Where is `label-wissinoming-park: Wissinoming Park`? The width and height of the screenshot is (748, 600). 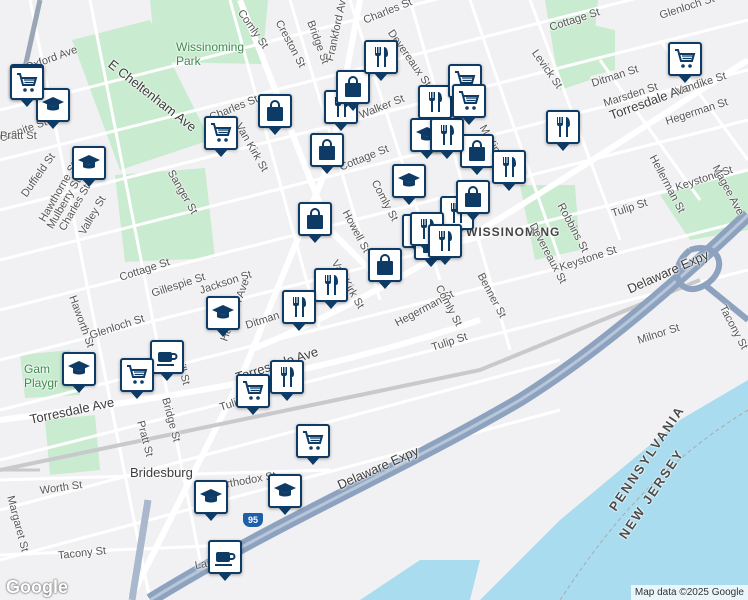 label-wissinoming-park: Wissinoming Park is located at coordinates (210, 54).